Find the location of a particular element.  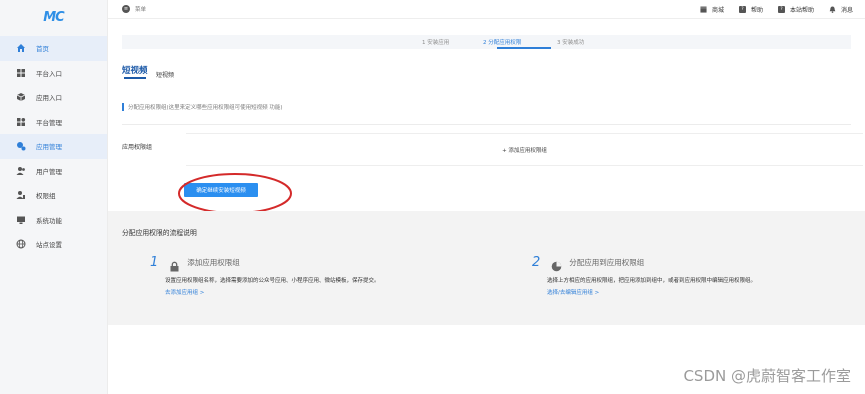

install-steps: 1 安装应用 2 分配应用权限 3 安装成功 is located at coordinates (486, 42).